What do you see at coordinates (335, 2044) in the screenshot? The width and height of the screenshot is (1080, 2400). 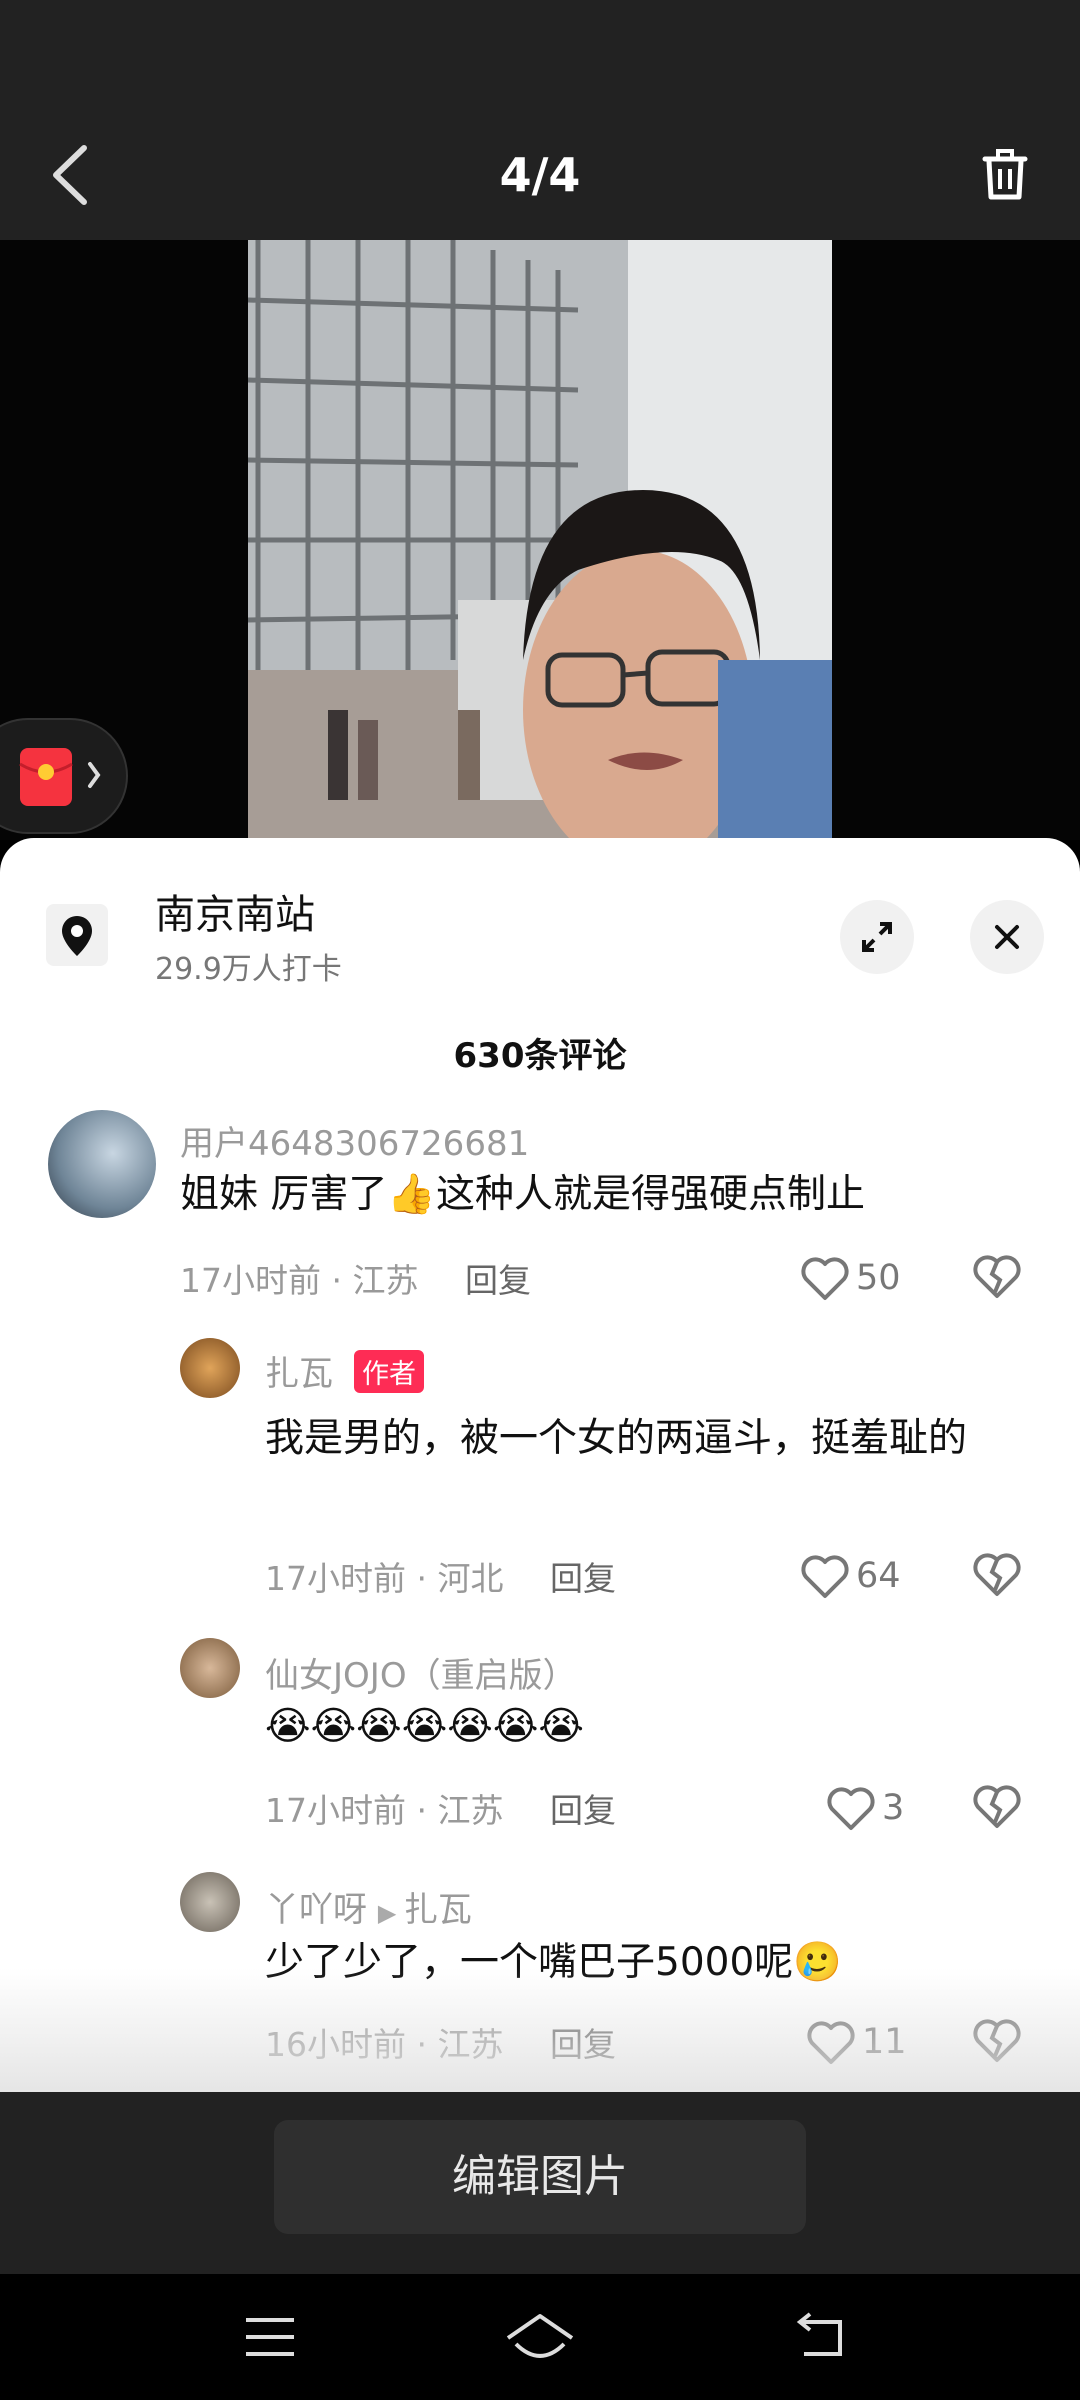 I see `comment-time: 16小时前` at bounding box center [335, 2044].